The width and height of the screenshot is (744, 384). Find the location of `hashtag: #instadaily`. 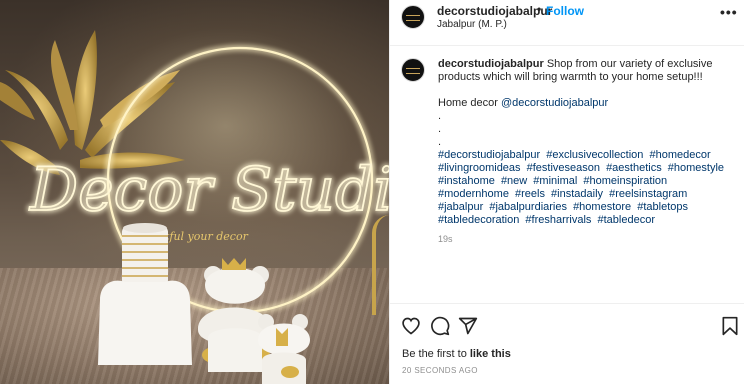

hashtag: #instadaily is located at coordinates (577, 194).